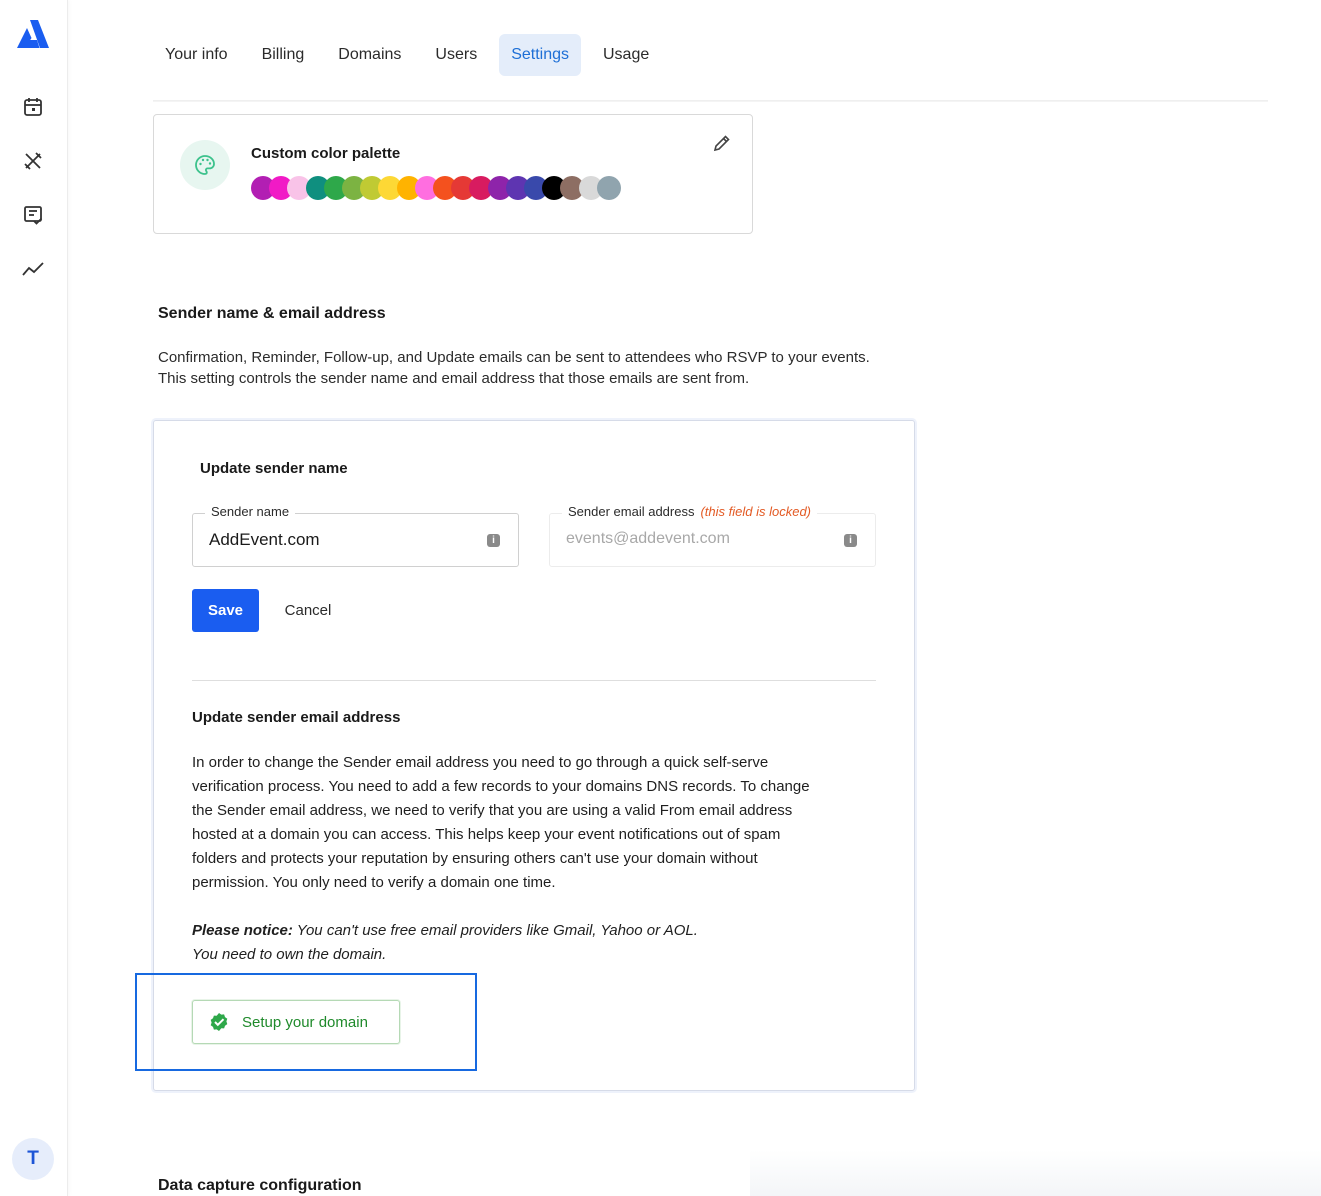  Describe the element at coordinates (272, 313) in the screenshot. I see `sender-section-title: Sender name & email address` at that location.